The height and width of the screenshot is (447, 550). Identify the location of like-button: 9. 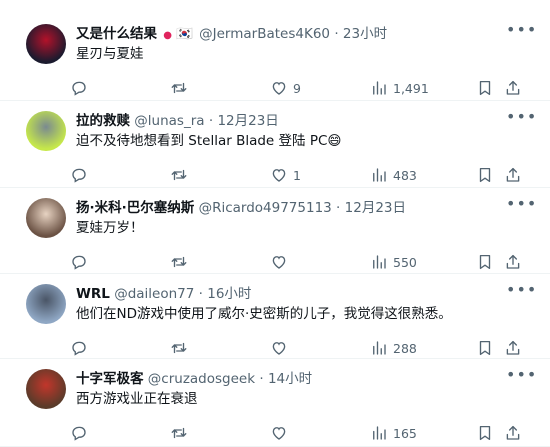
(285, 88).